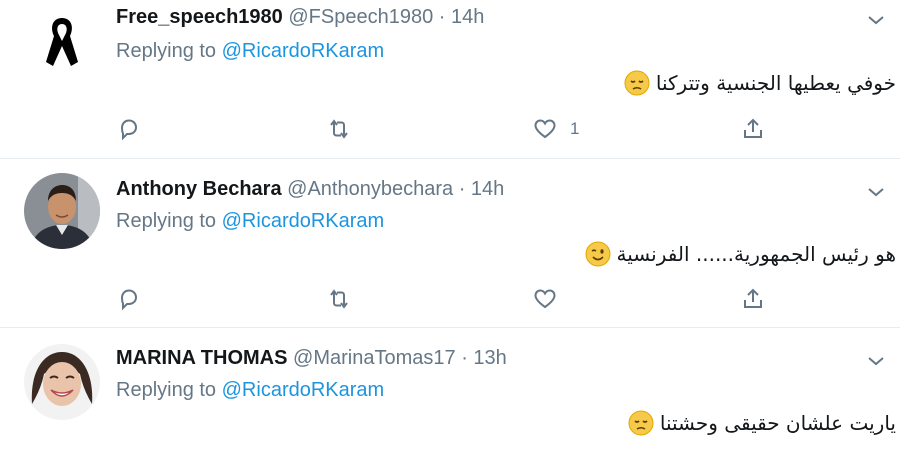 The image size is (900, 450). Describe the element at coordinates (374, 358) in the screenshot. I see `user-handle: @MarinaTomas17` at that location.